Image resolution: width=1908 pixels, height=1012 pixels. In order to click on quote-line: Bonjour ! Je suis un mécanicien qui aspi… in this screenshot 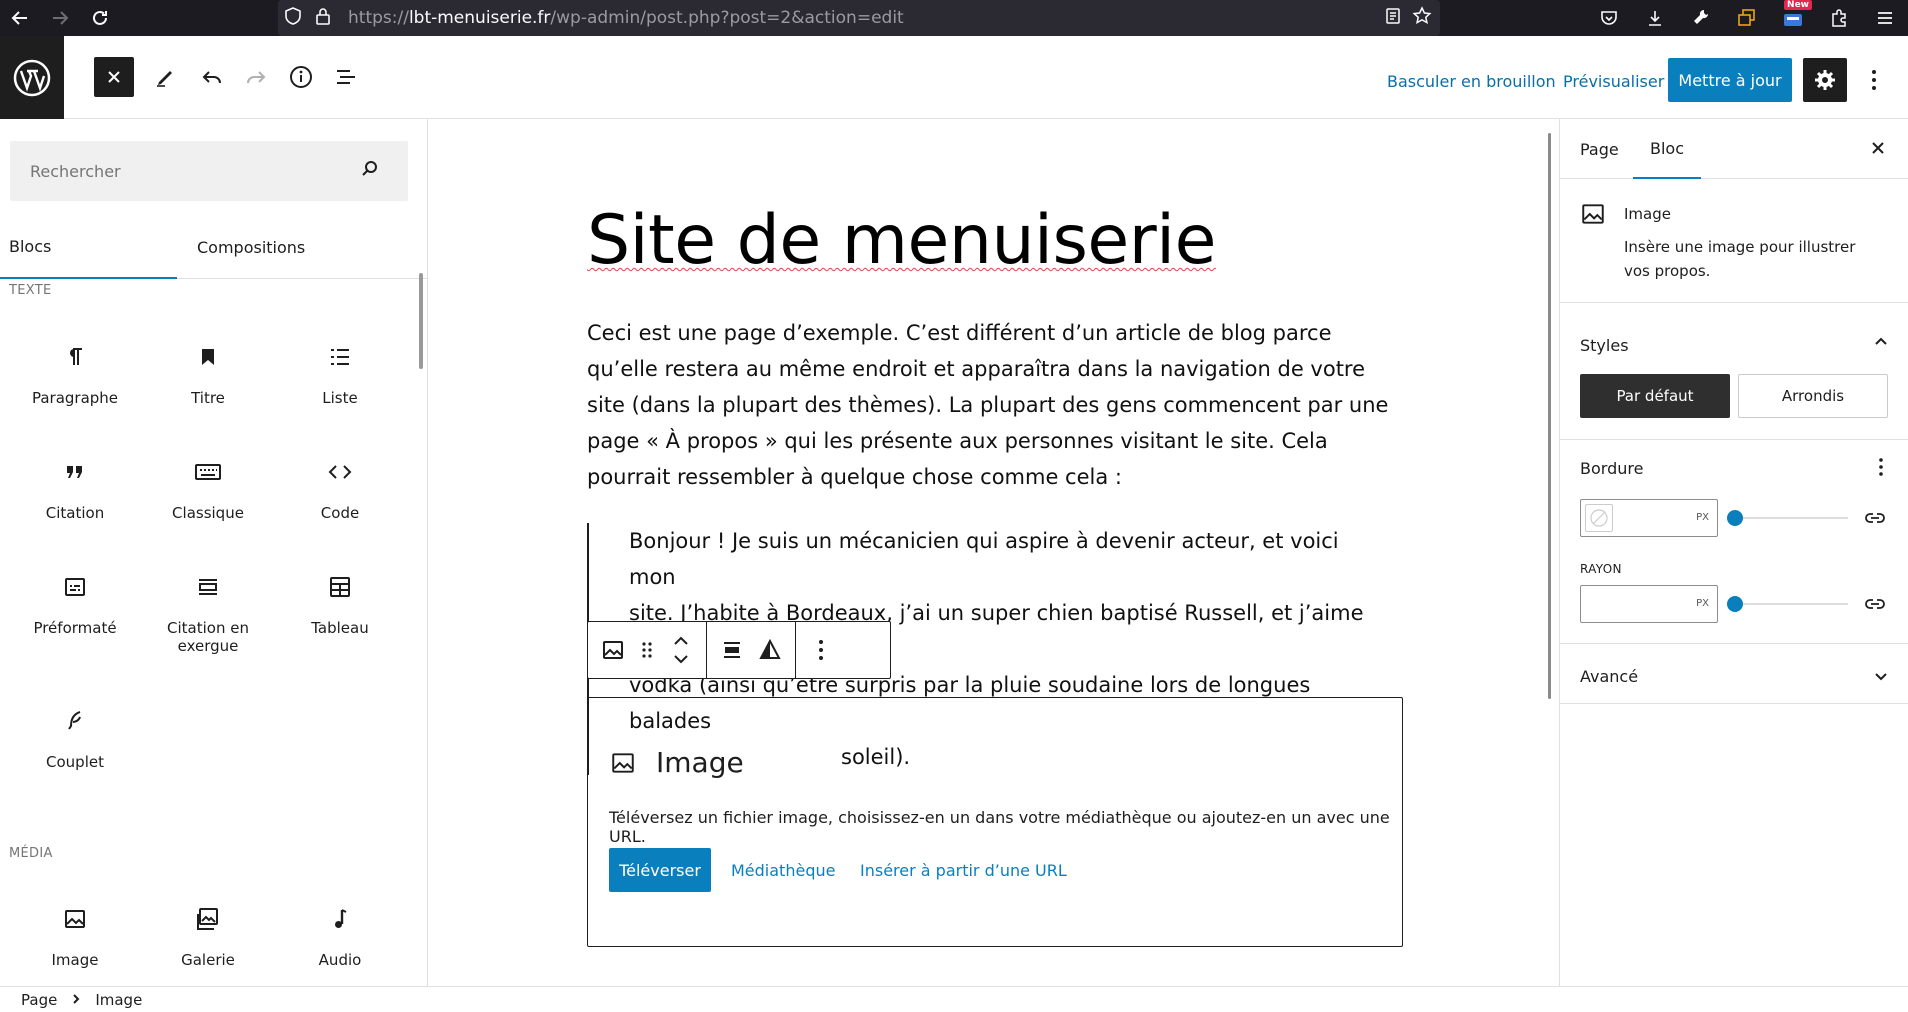, I will do `click(984, 559)`.